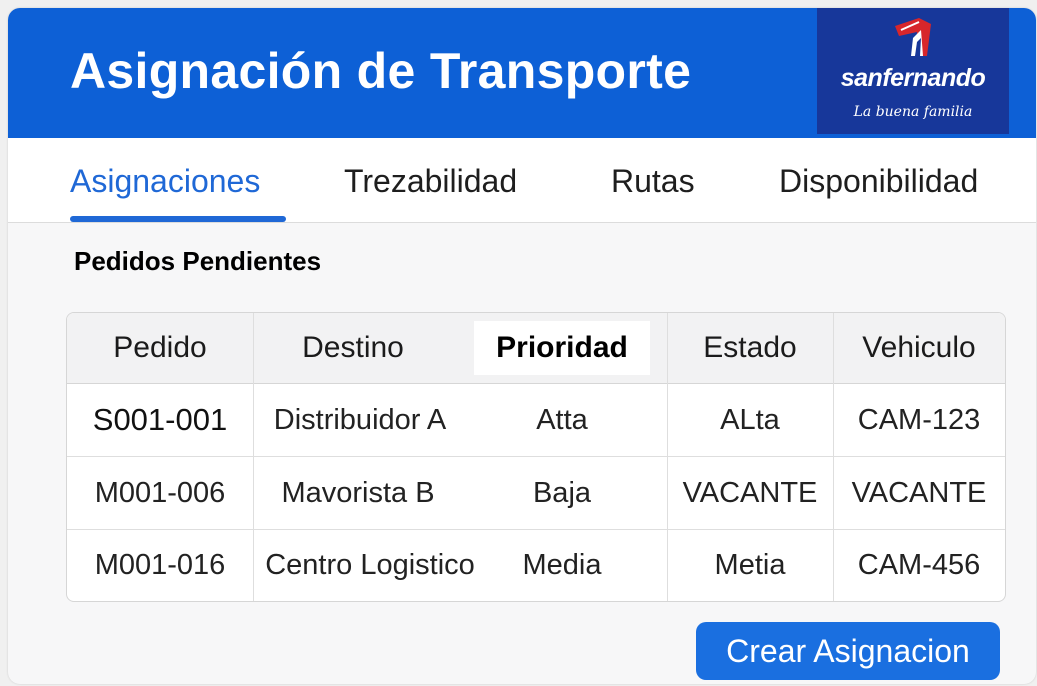  What do you see at coordinates (160, 419) in the screenshot?
I see `cell-pedido: S001-001` at bounding box center [160, 419].